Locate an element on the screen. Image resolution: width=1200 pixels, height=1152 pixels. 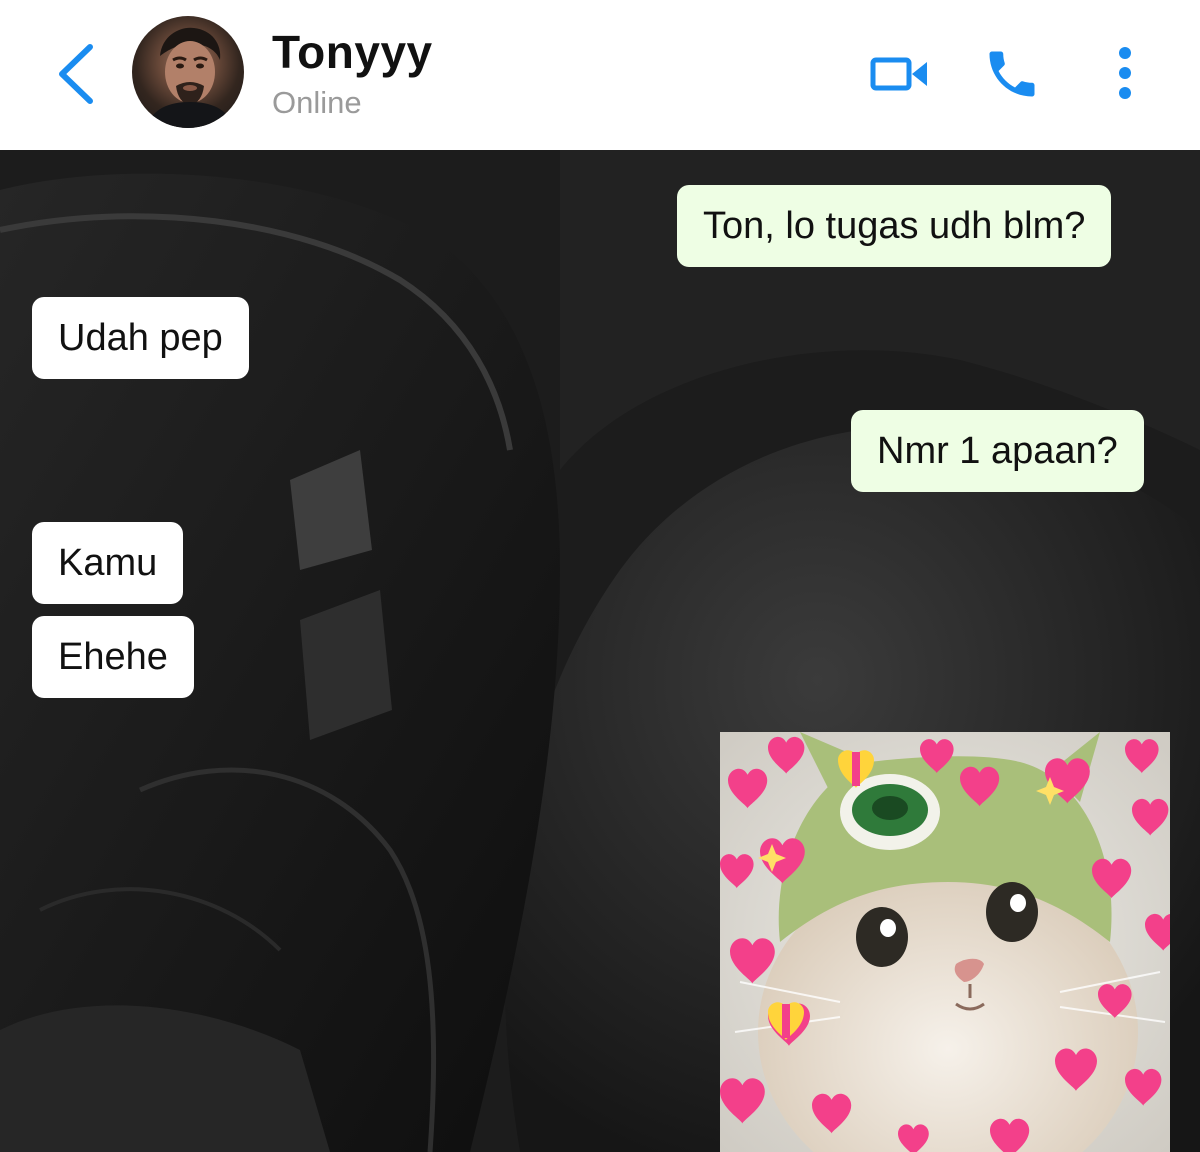
avatar is located at coordinates (188, 72).